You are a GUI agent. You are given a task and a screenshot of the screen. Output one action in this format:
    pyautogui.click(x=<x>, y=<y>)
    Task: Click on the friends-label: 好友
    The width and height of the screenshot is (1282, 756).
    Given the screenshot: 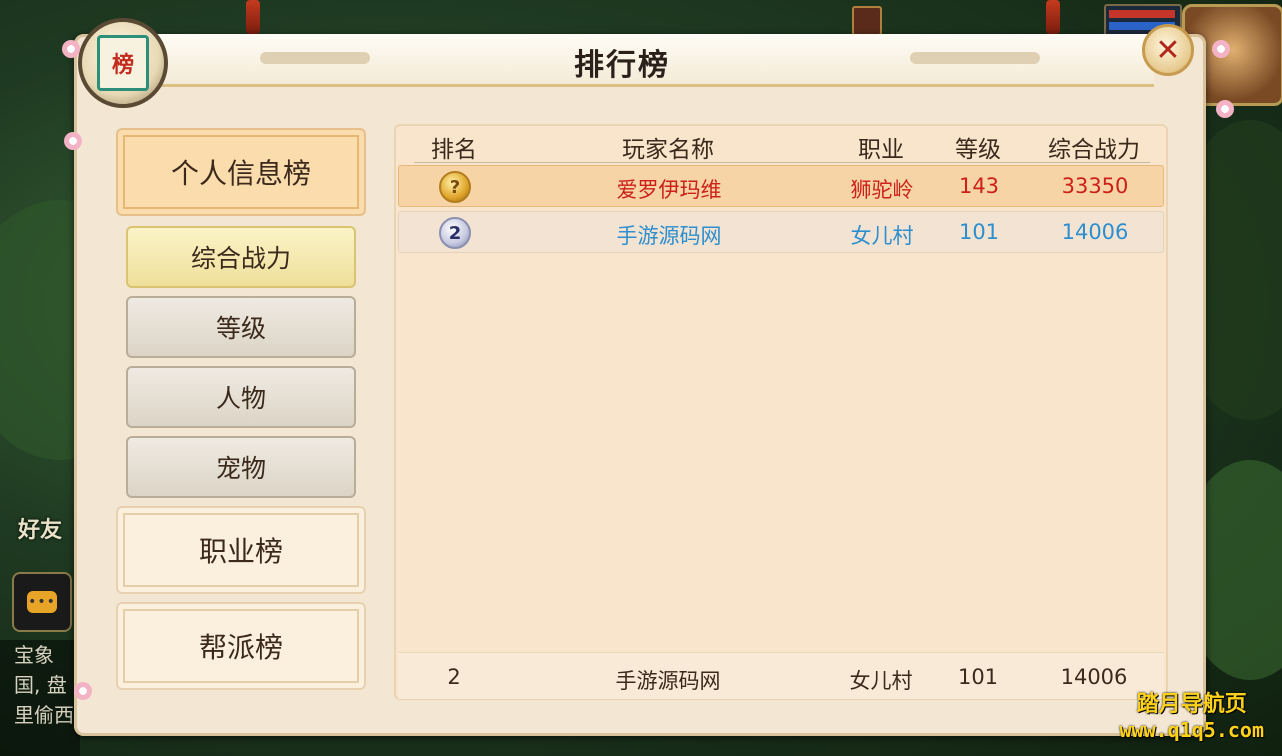 What is the action you would take?
    pyautogui.click(x=40, y=528)
    